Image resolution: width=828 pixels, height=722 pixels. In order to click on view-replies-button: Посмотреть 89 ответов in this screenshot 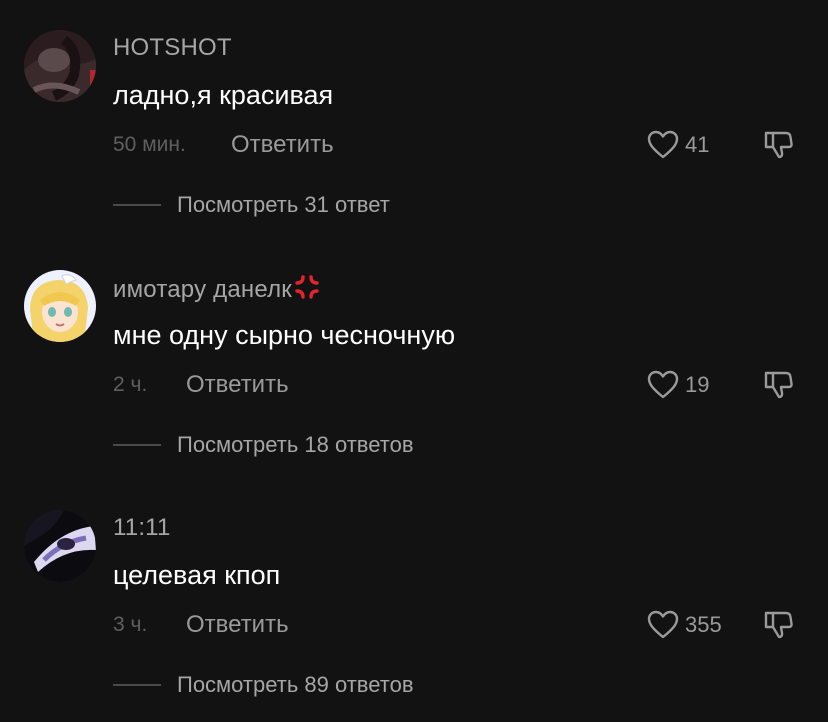, I will do `click(263, 685)`.